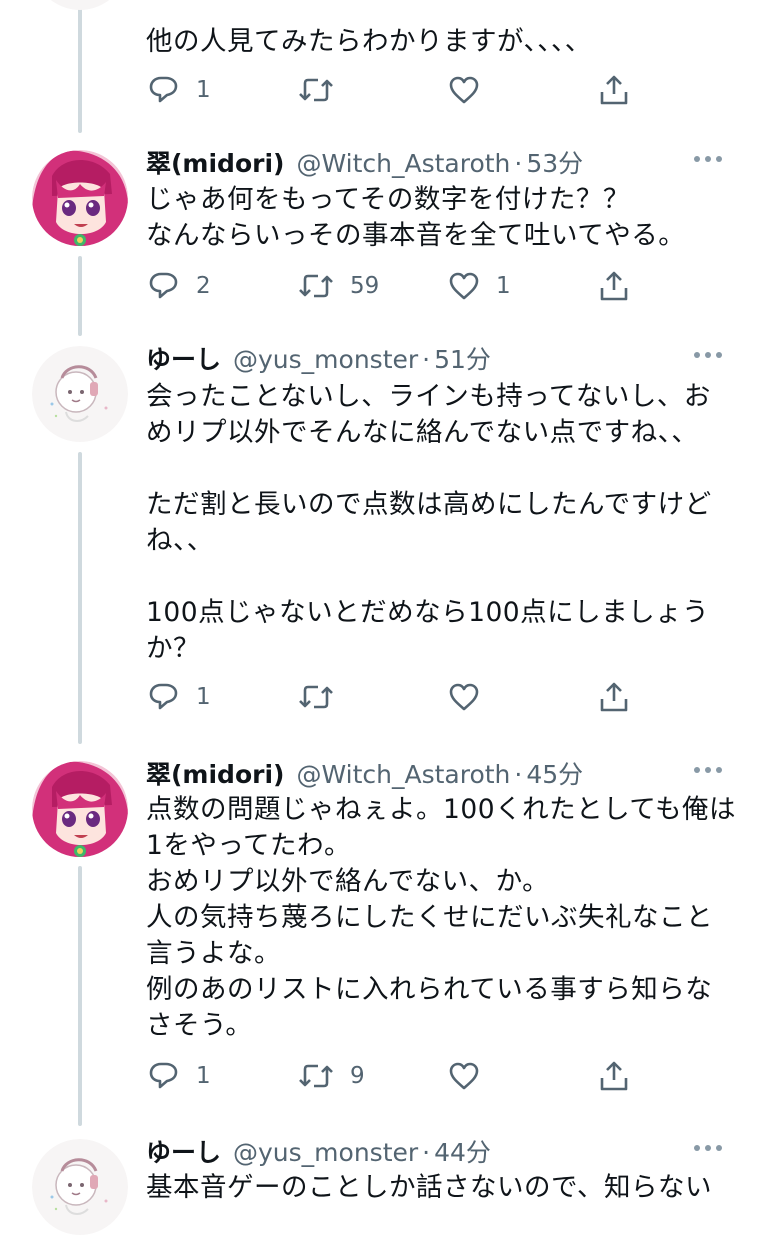  What do you see at coordinates (357, 1076) in the screenshot?
I see `retweet-count: 9` at bounding box center [357, 1076].